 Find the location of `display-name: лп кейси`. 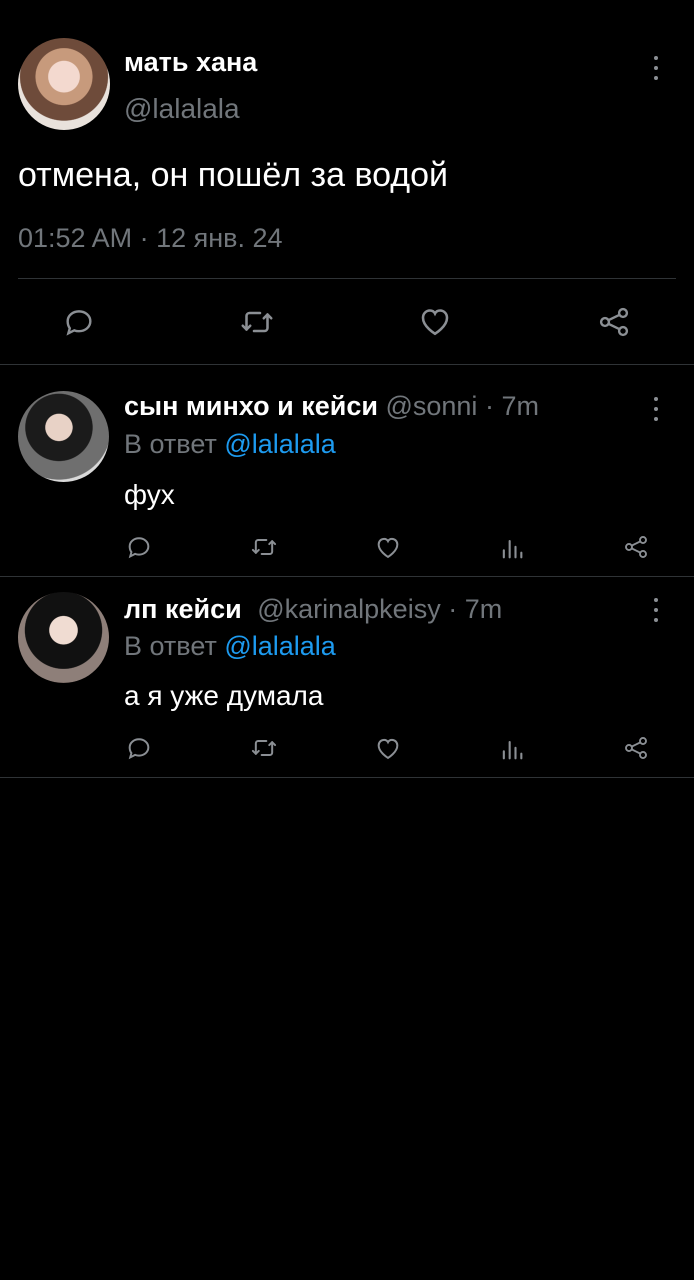

display-name: лп кейси is located at coordinates (183, 609).